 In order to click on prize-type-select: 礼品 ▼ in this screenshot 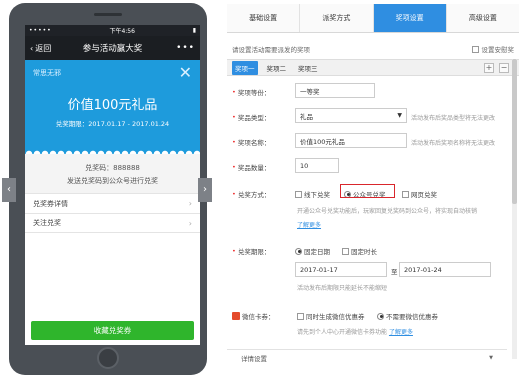, I will do `click(351, 115)`.